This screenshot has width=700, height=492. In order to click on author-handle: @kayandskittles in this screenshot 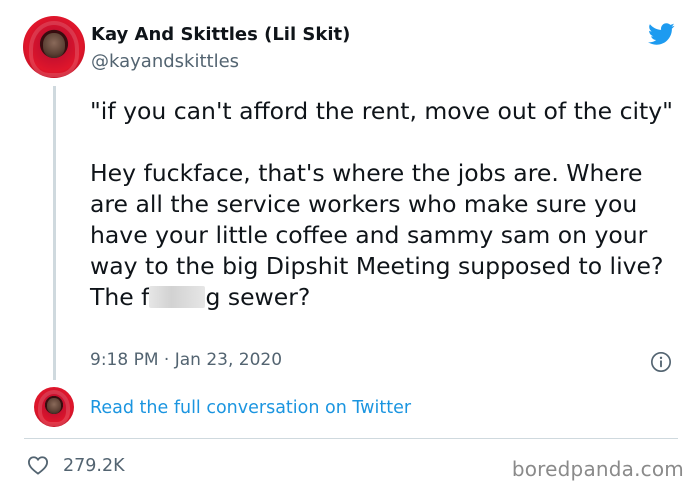, I will do `click(165, 61)`.